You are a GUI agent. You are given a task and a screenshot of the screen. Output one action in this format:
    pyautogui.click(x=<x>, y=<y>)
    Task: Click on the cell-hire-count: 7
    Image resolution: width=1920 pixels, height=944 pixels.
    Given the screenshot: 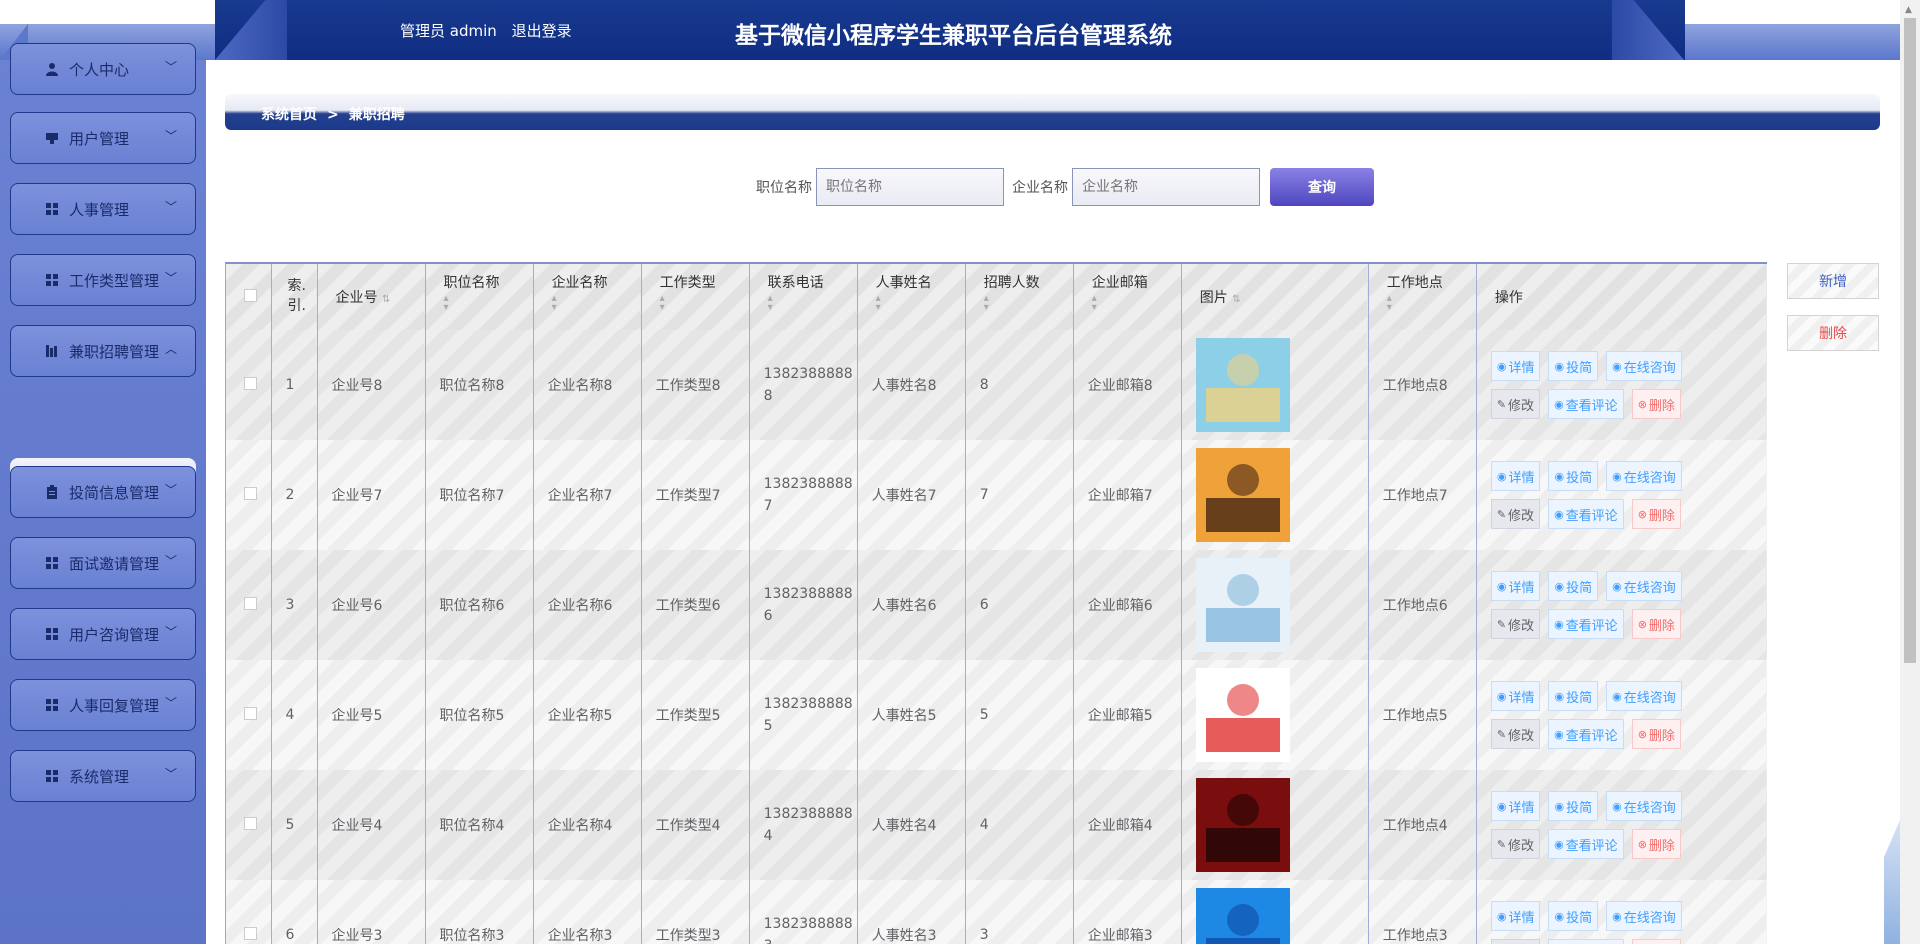 What is the action you would take?
    pyautogui.click(x=1019, y=495)
    